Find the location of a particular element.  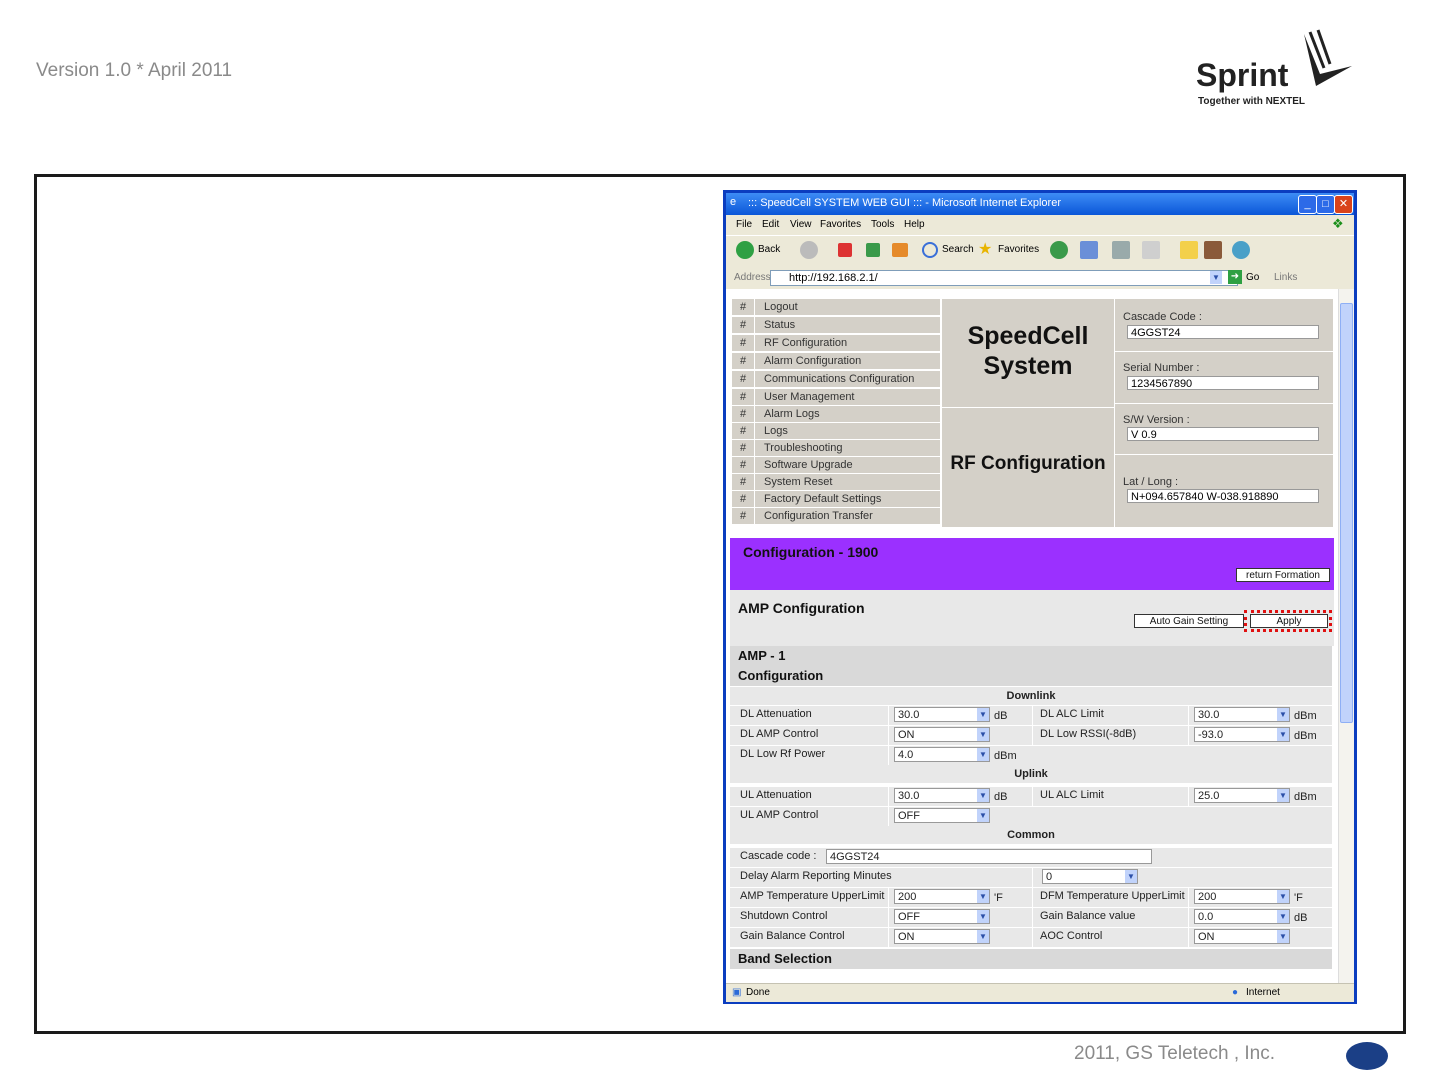

dl-alc-limit-select: 30.0 ▼ is located at coordinates (1242, 714).